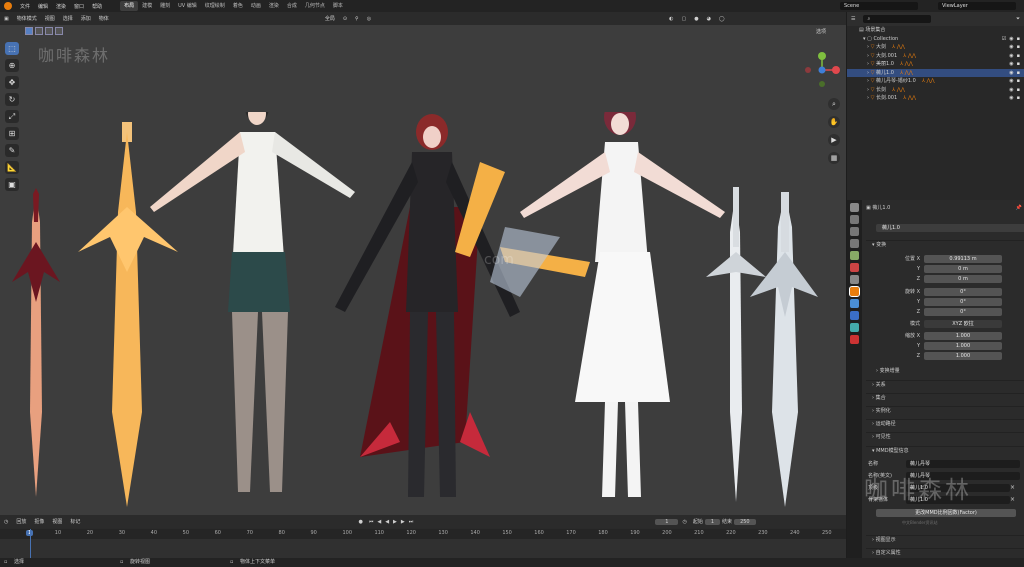 The image size is (1024, 567). I want to click on section-collections: › 集合, so click(945, 398).